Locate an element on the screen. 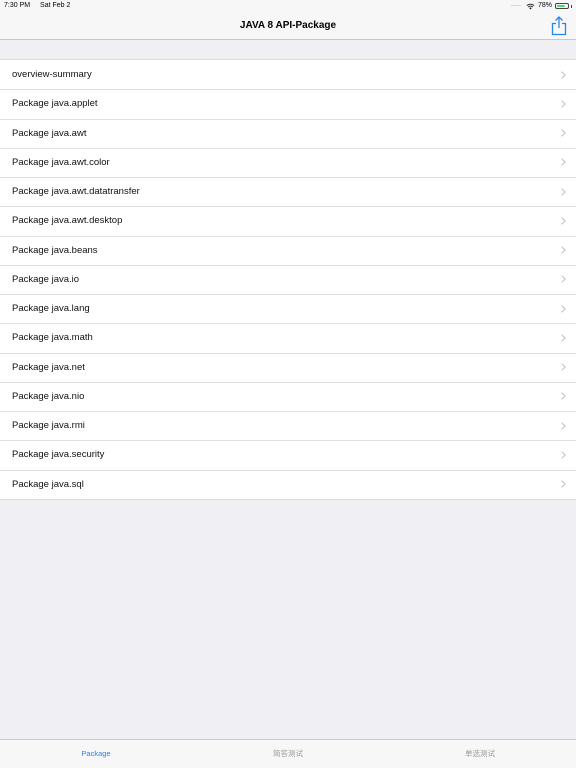 The image size is (576, 768). tab-single-choice-test: 单选测试 is located at coordinates (480, 754).